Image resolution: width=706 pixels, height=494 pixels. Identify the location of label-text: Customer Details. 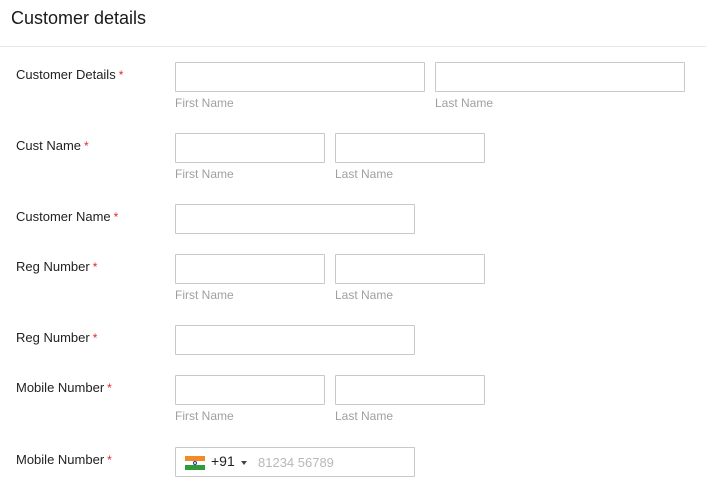
(66, 74).